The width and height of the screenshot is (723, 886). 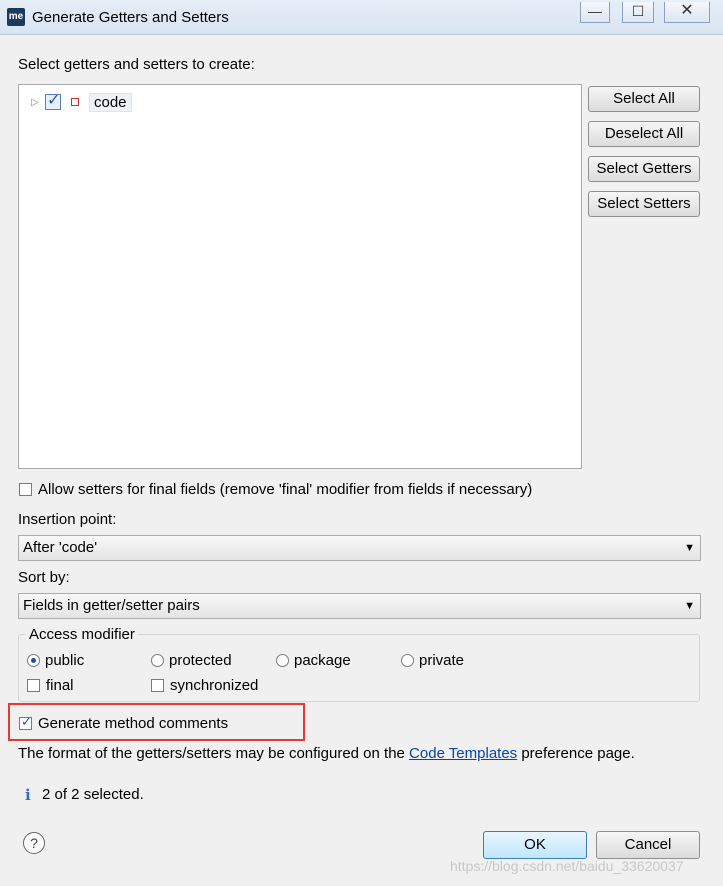 I want to click on final-label: final, so click(x=60, y=685).